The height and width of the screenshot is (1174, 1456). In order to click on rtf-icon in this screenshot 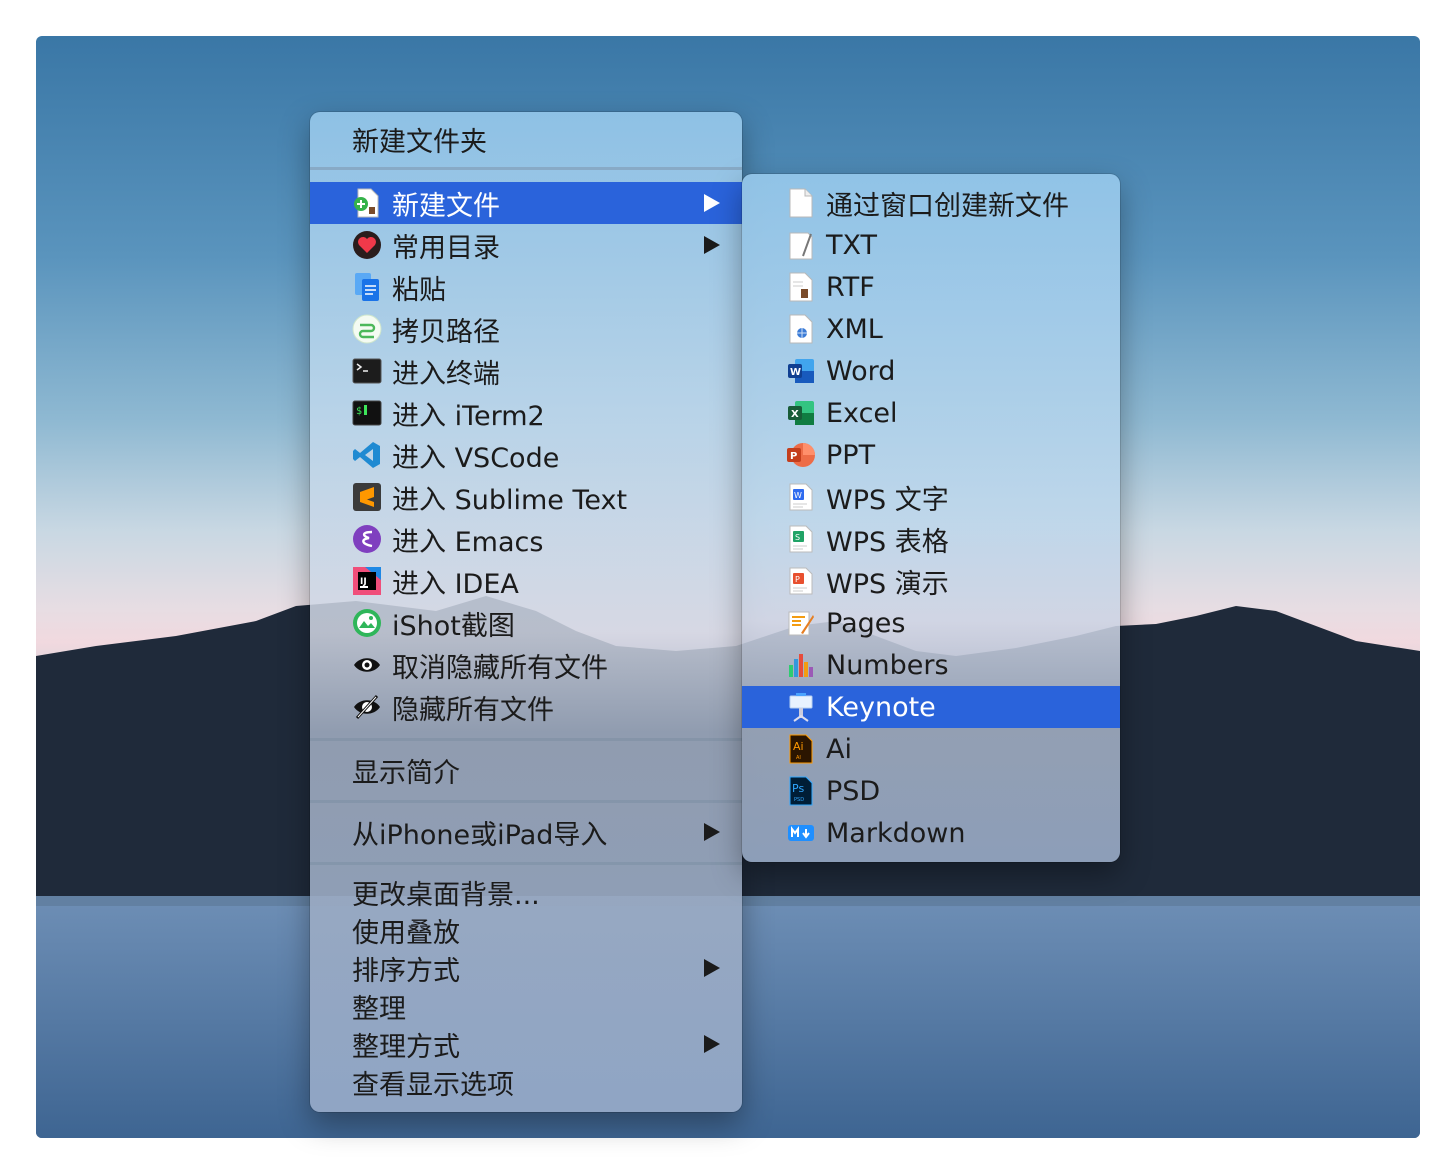, I will do `click(801, 287)`.